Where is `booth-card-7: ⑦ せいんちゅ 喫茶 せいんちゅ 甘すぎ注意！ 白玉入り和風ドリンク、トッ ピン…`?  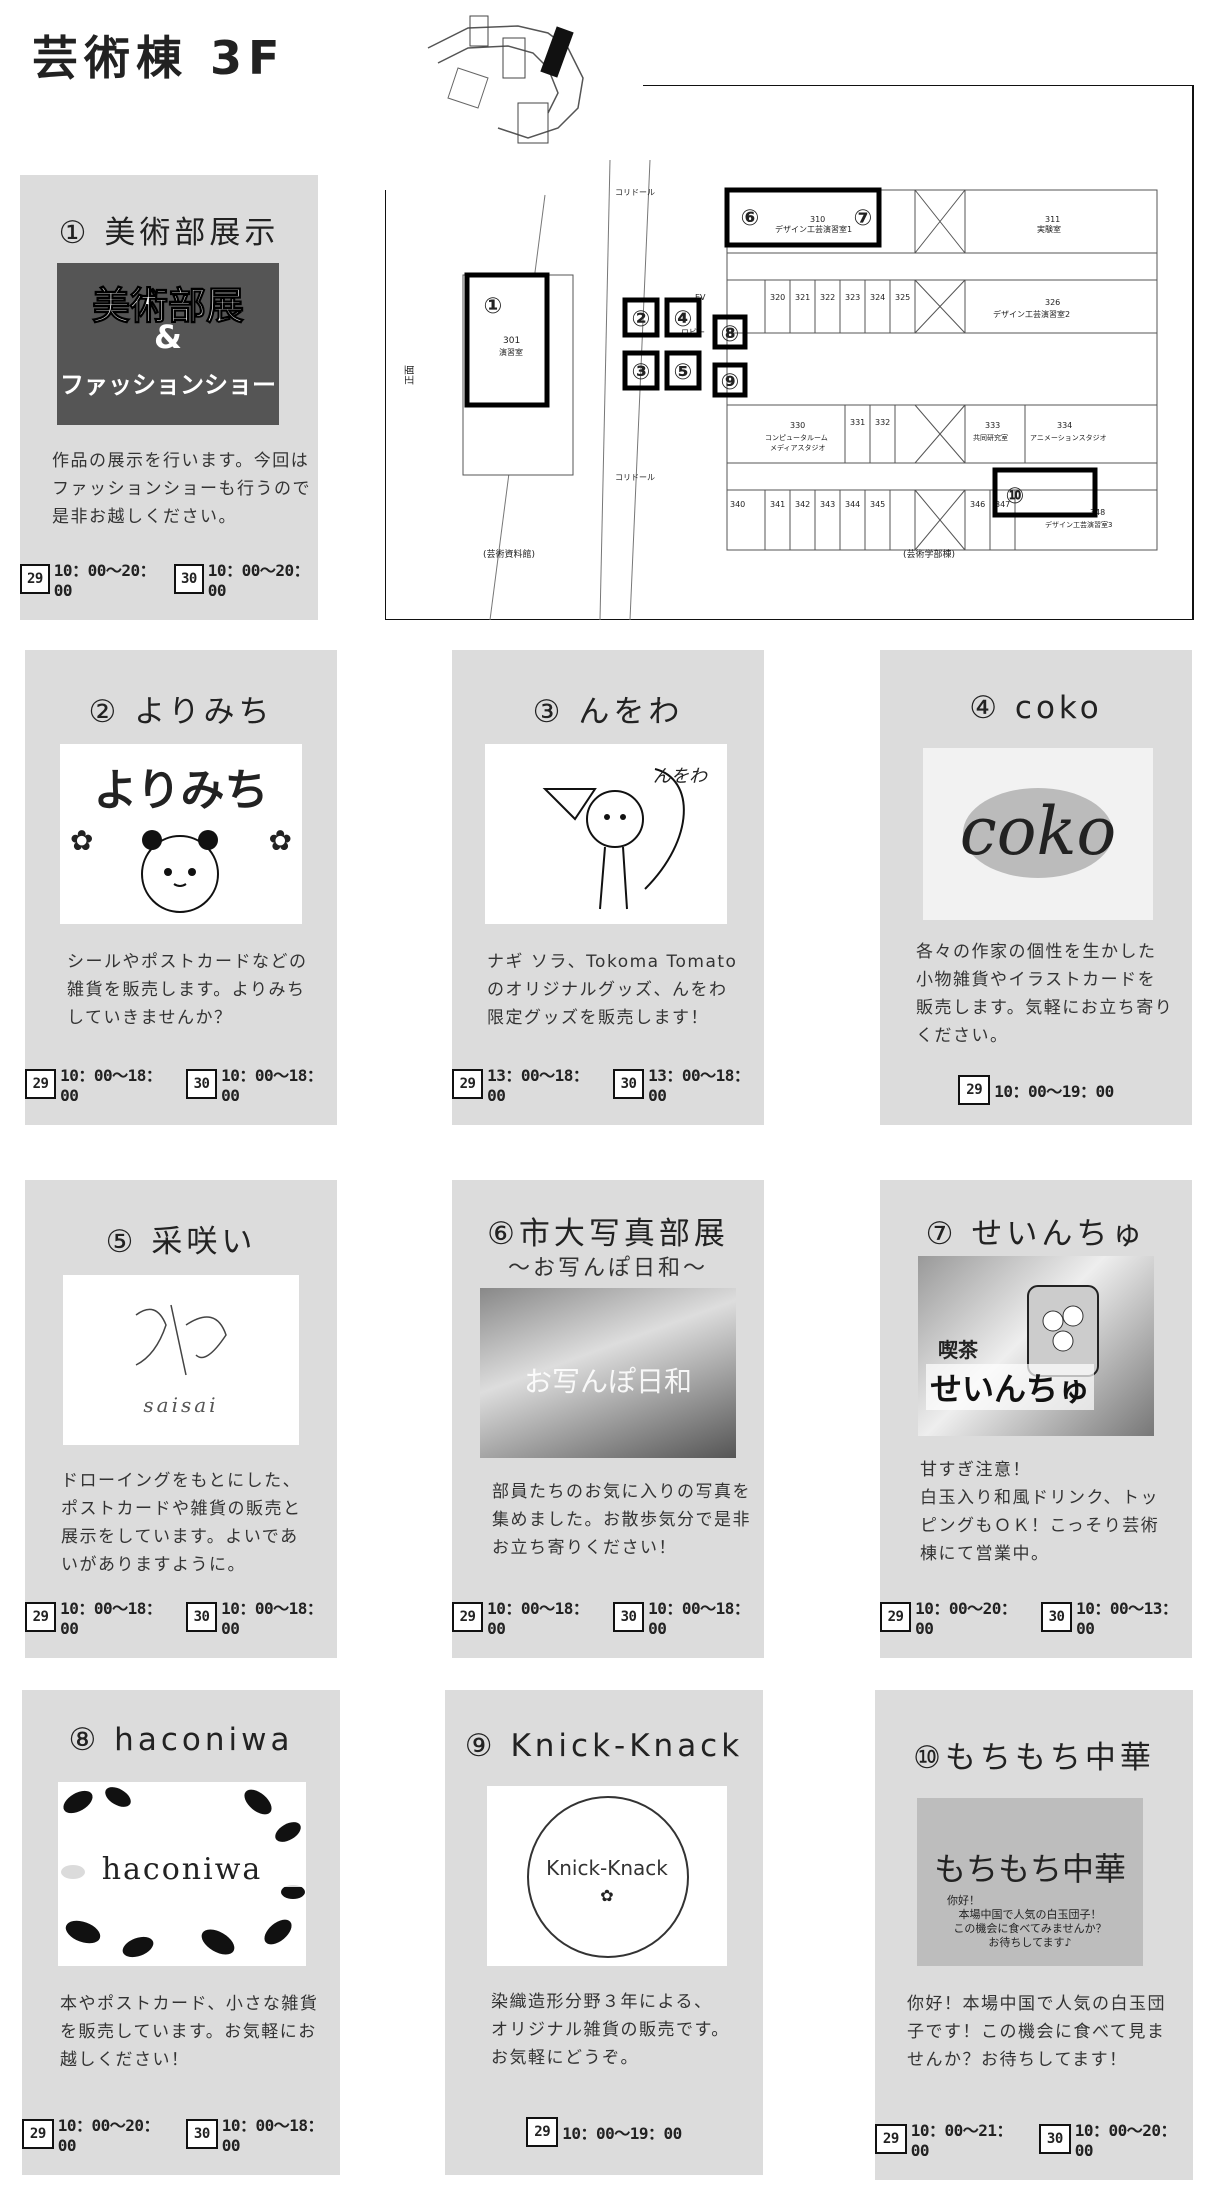 booth-card-7: ⑦ せいんちゅ 喫茶 せいんちゅ 甘すぎ注意！ 白玉入り和風ドリンク、トッ ピン… is located at coordinates (1036, 1419).